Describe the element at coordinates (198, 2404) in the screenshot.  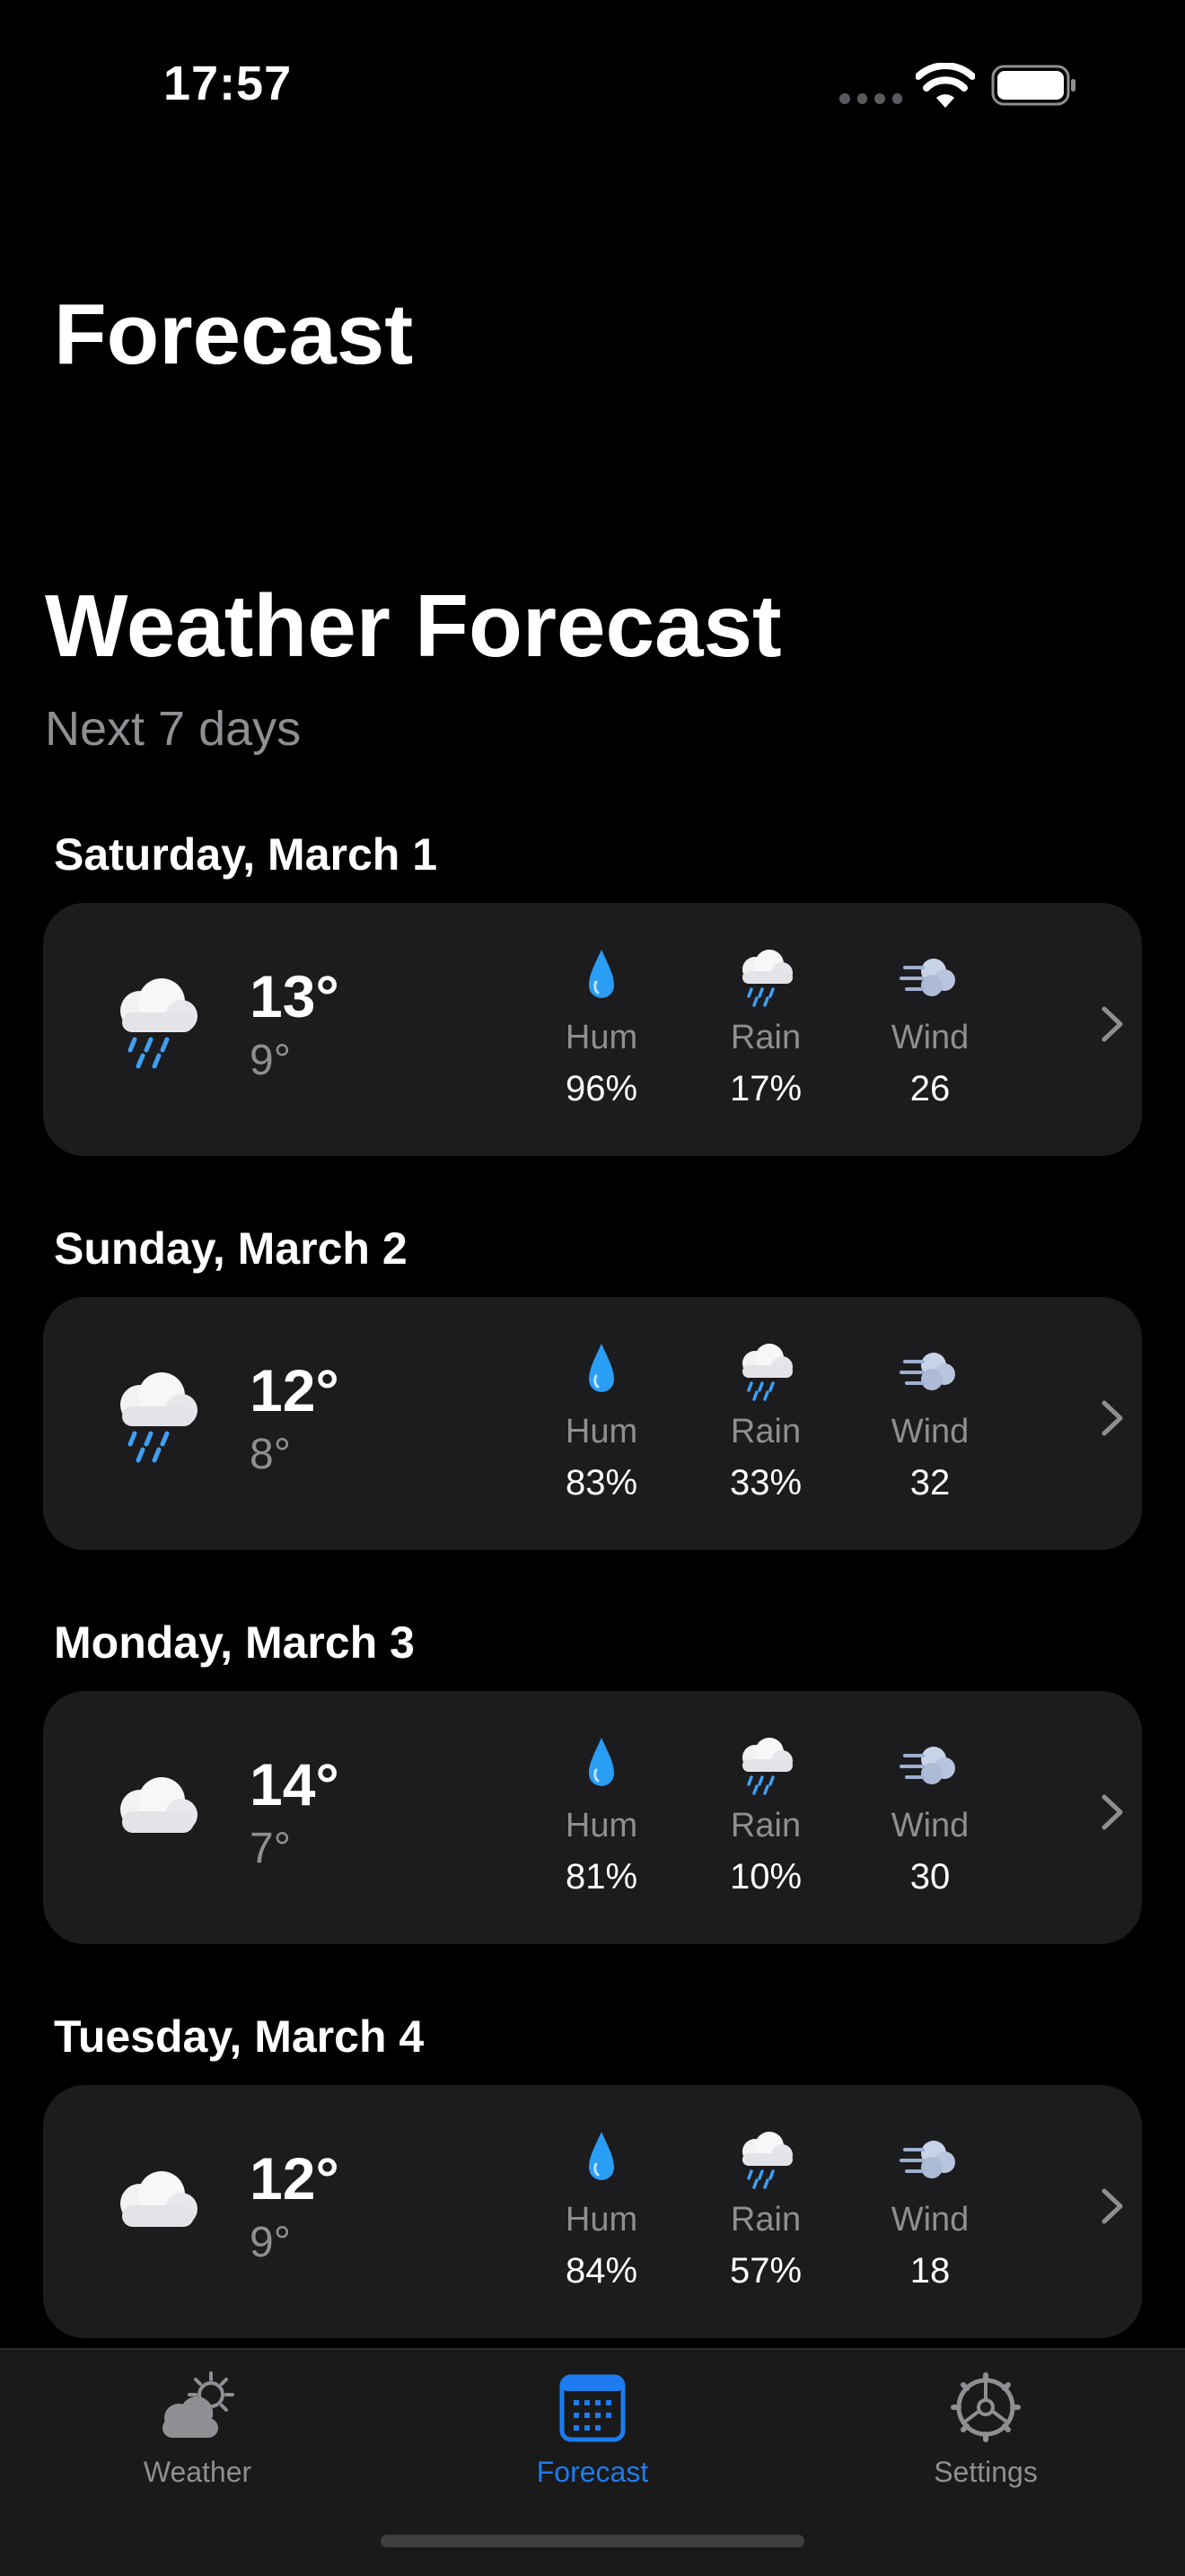
I see `cloud-sun-icon` at that location.